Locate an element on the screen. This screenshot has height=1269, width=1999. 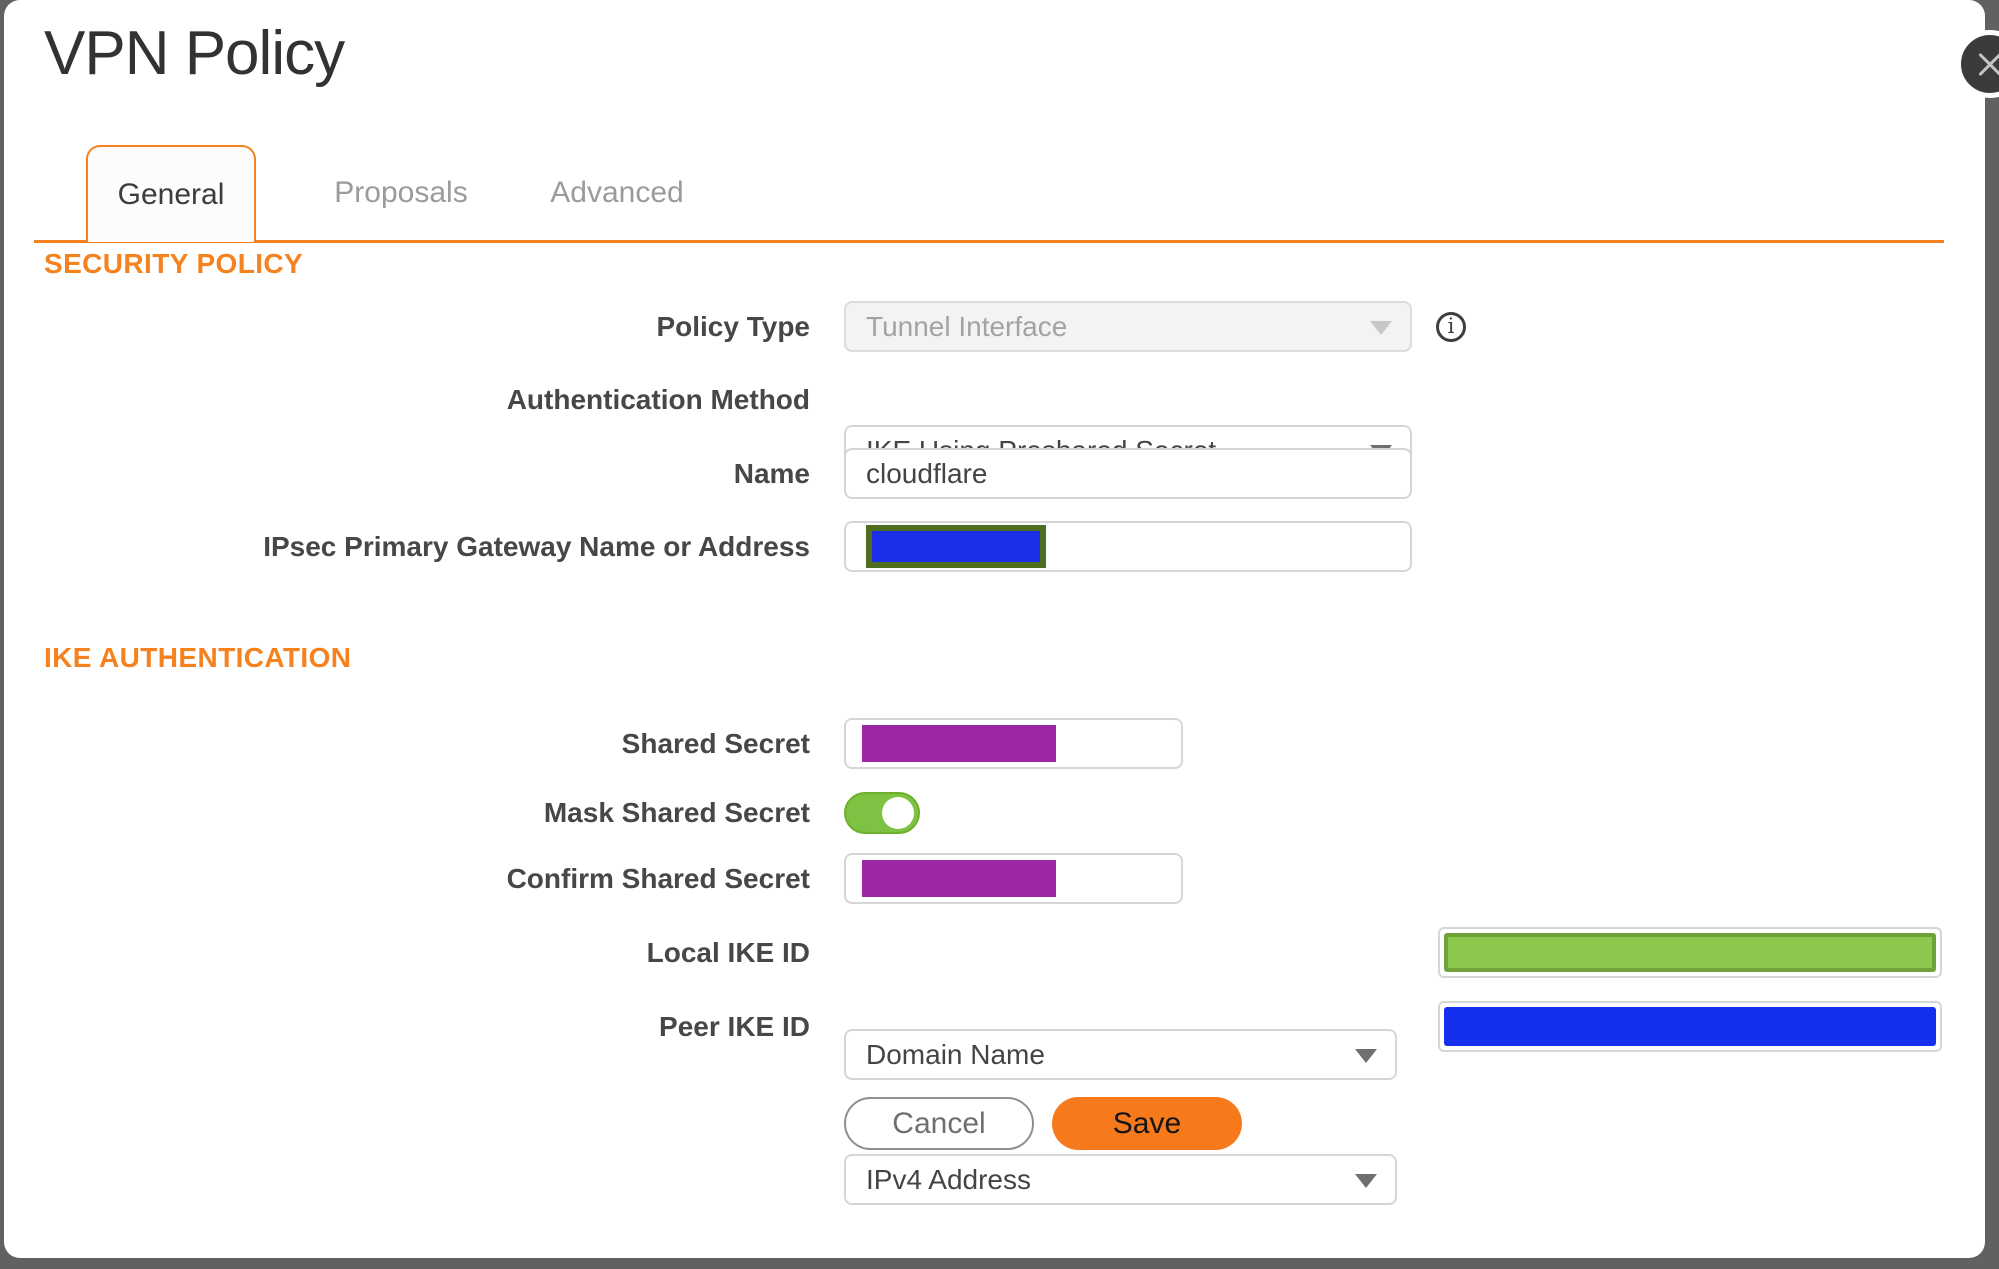
local-ike-id-redacted-value is located at coordinates (1690, 952).